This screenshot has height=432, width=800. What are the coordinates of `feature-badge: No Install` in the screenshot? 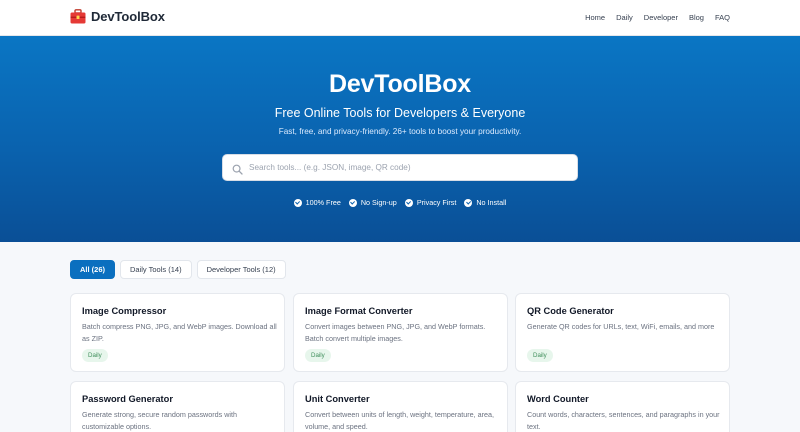 It's located at (485, 202).